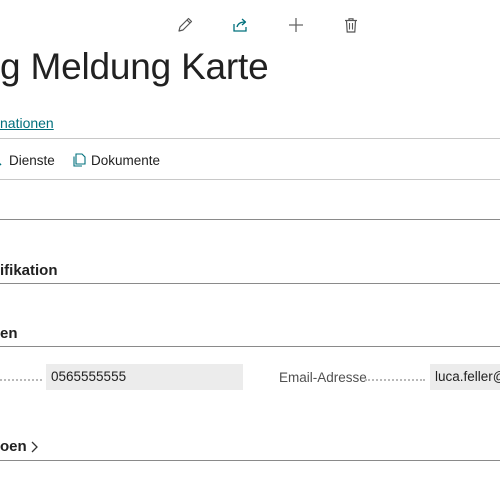 This screenshot has height=488, width=500. I want to click on section-more-toggle: oen, so click(20, 446).